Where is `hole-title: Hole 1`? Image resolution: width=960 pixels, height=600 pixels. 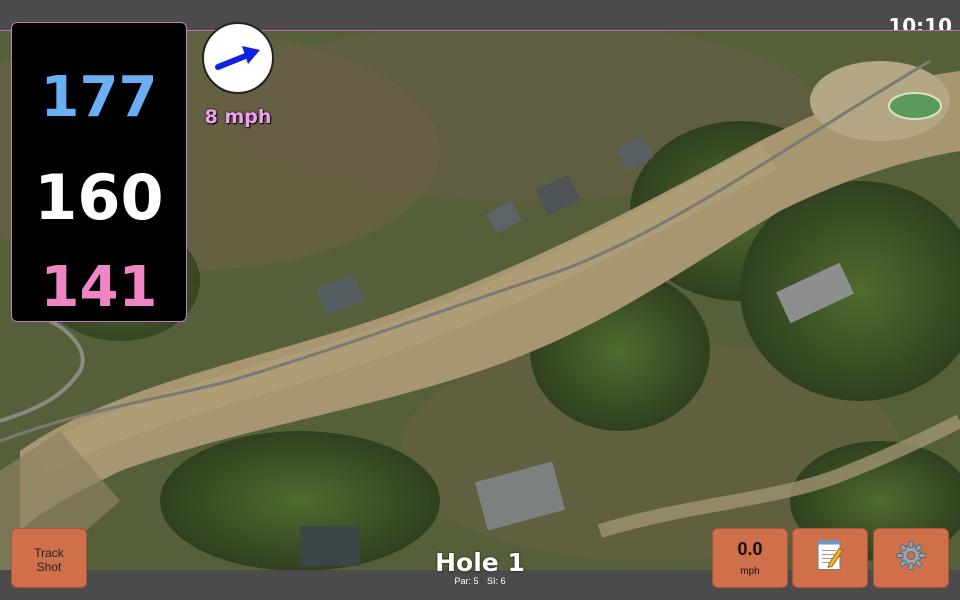
hole-title: Hole 1 is located at coordinates (480, 562).